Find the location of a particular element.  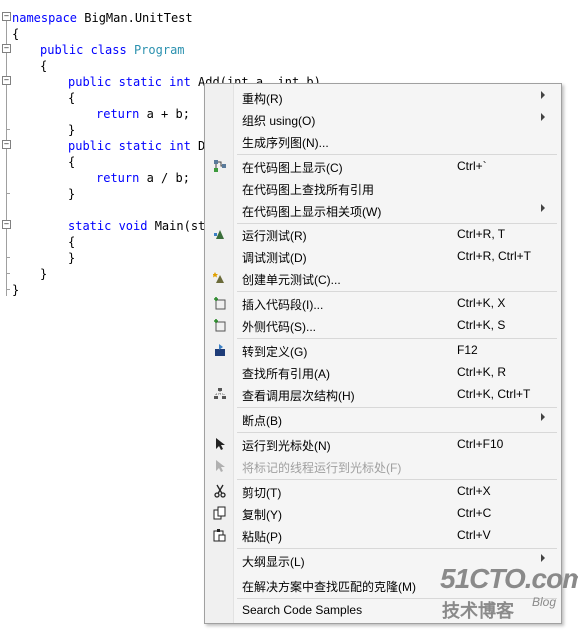

menu-item-shortcut: Ctrl+F10 is located at coordinates (480, 444).